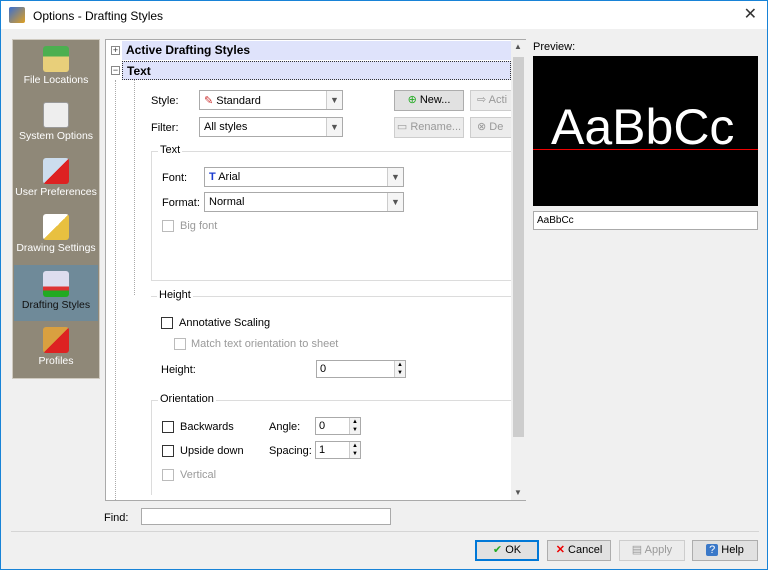 This screenshot has height=570, width=768. What do you see at coordinates (227, 202) in the screenshot?
I see `format-value: Normal` at bounding box center [227, 202].